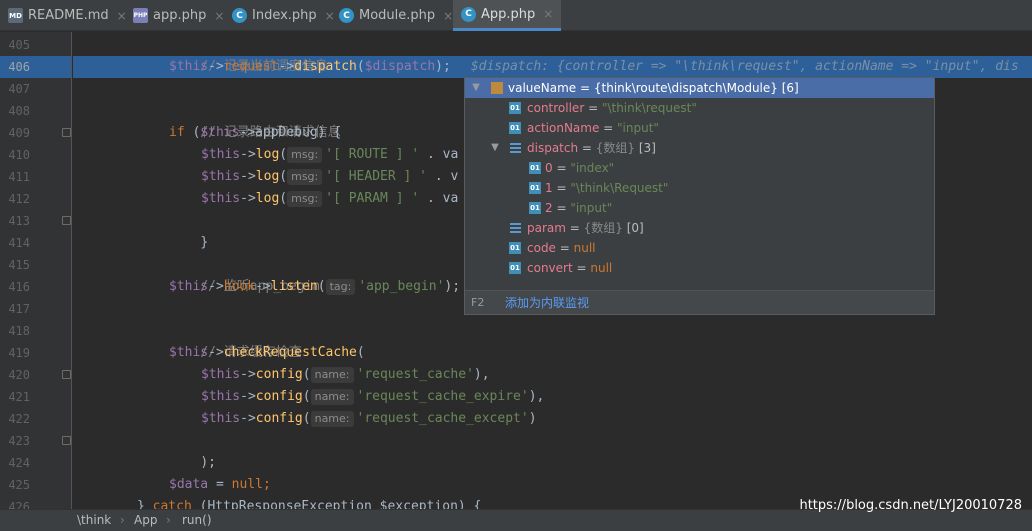 Image resolution: width=1032 pixels, height=531 pixels. What do you see at coordinates (19, 155) in the screenshot?
I see `line-number: 410` at bounding box center [19, 155].